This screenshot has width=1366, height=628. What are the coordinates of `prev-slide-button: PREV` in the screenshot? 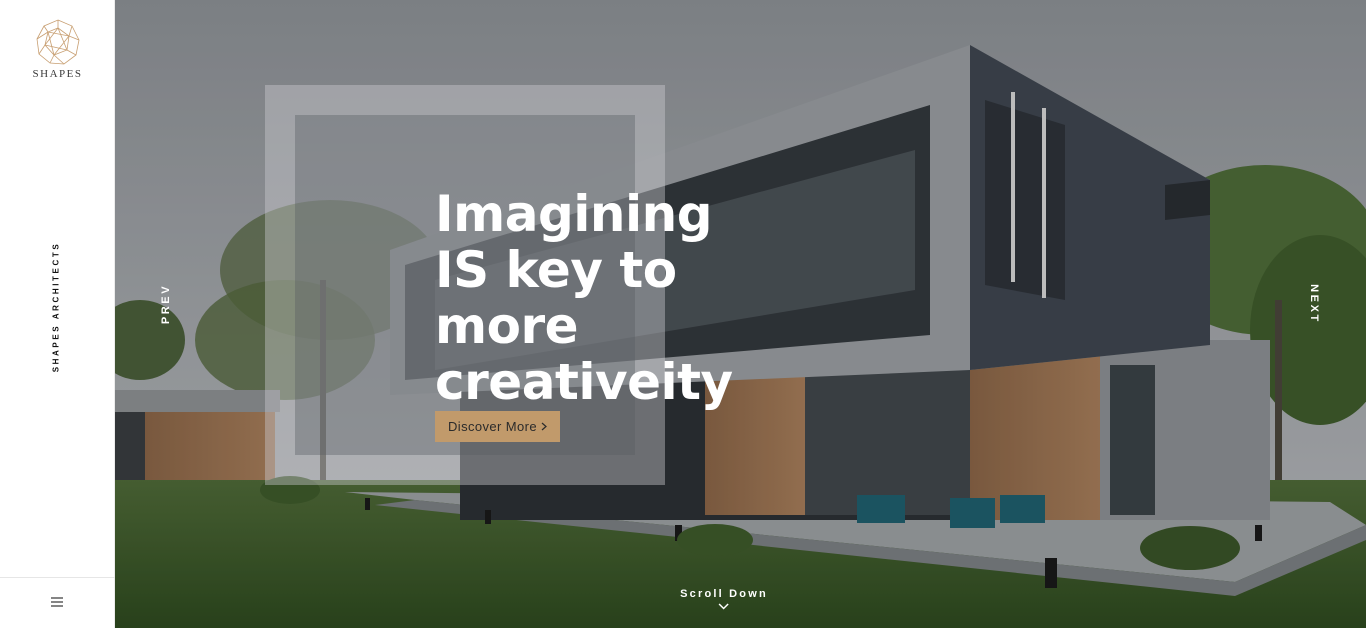 It's located at (166, 304).